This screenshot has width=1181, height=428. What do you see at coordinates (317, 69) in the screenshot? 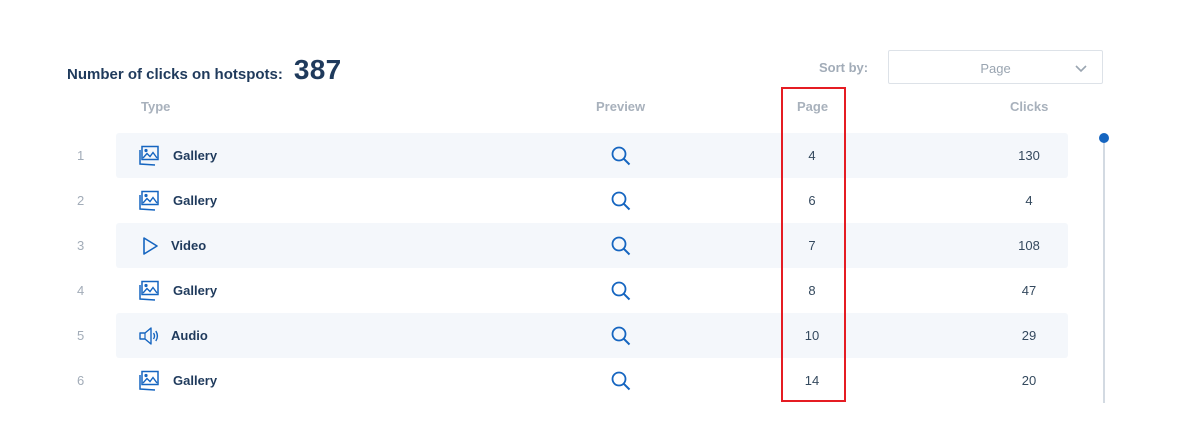
I see `summary-value: 387` at bounding box center [317, 69].